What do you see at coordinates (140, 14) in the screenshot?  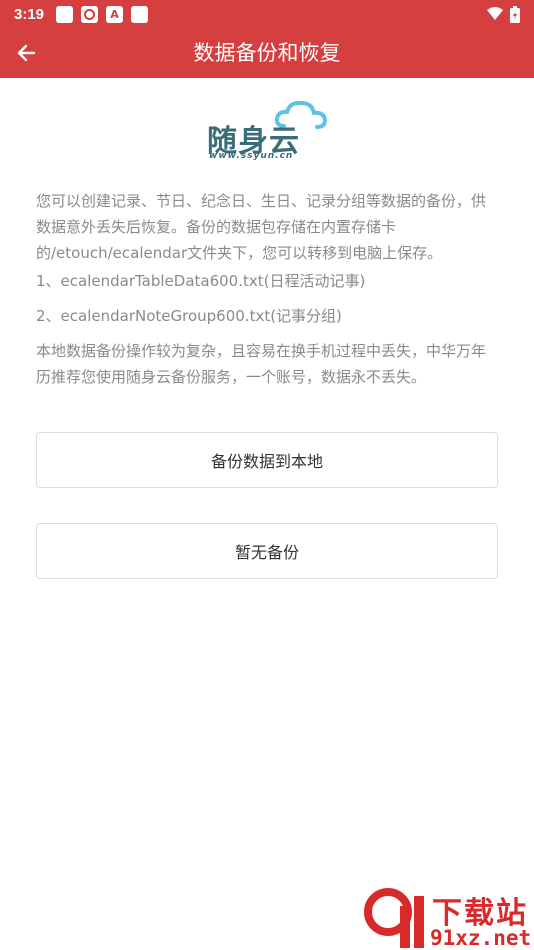 I see `notification-app2-icon` at bounding box center [140, 14].